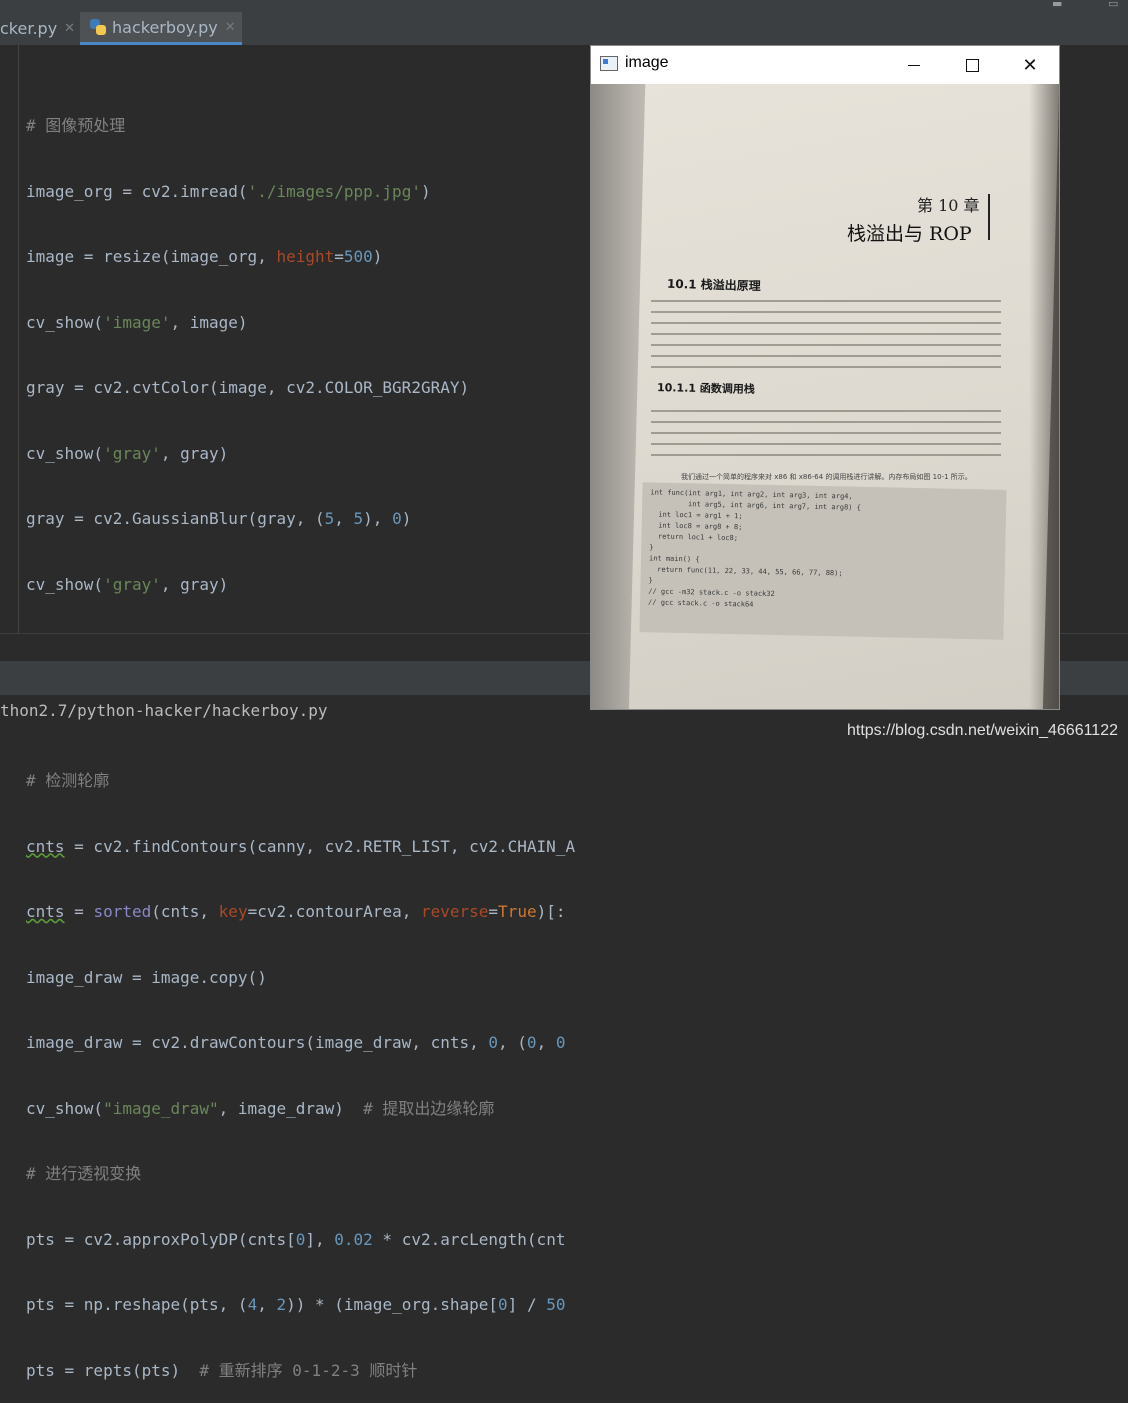 The image size is (1128, 1403). What do you see at coordinates (165, 27) in the screenshot?
I see `tab-label: hackerboy.py` at bounding box center [165, 27].